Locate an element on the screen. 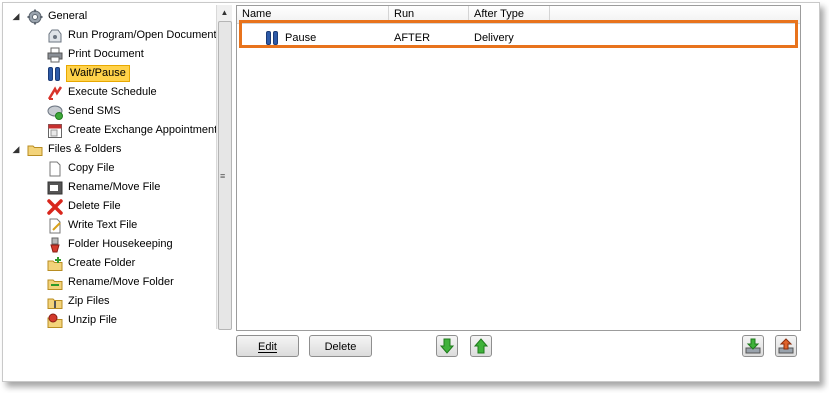  arrow-up-icon is located at coordinates (481, 346).